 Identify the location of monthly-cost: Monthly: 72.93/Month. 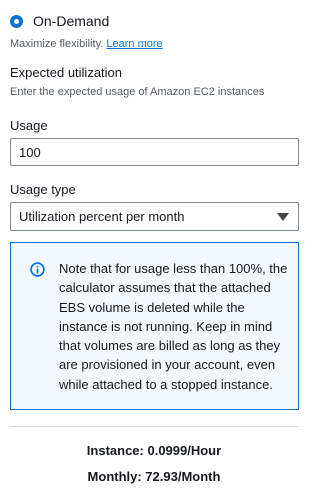
(154, 476).